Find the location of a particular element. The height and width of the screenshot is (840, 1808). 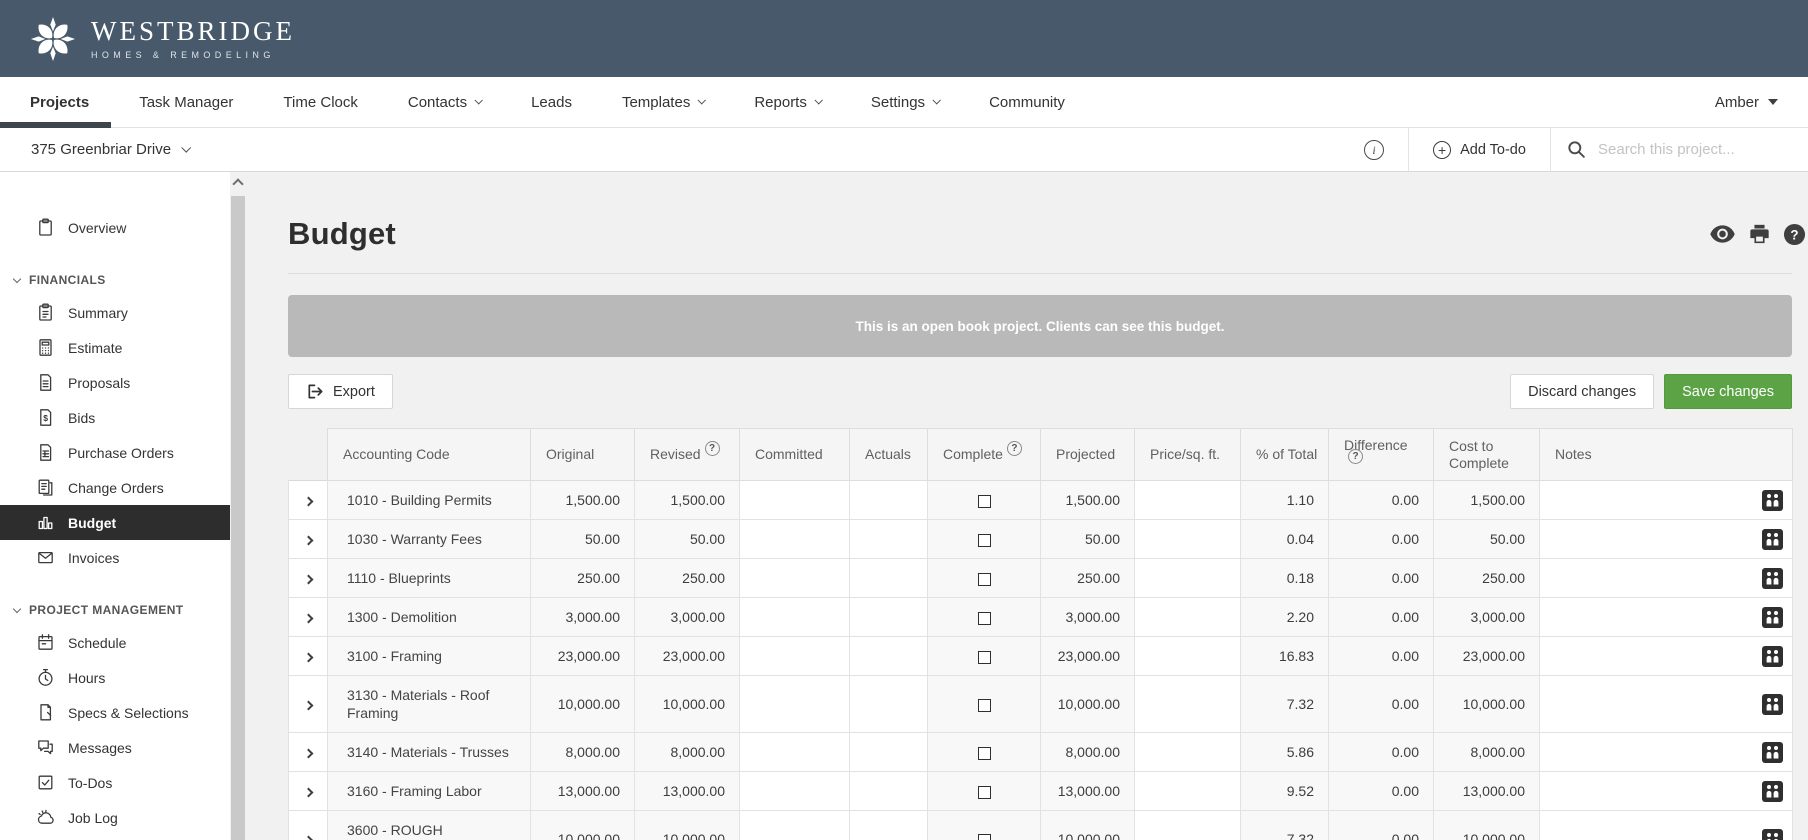

sidebar-item-change-orders: Change Orders is located at coordinates (115, 487).